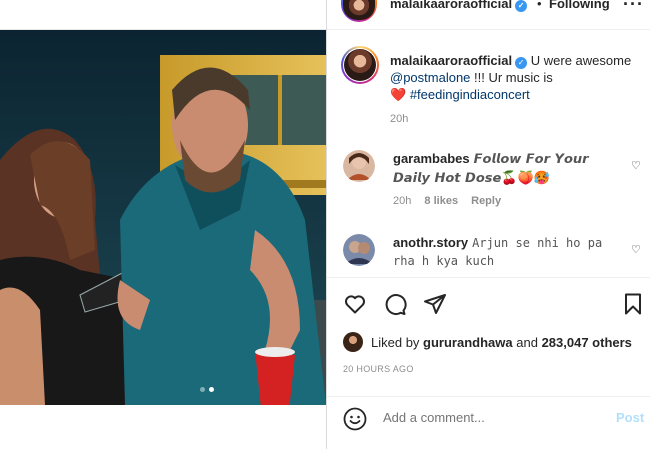  Describe the element at coordinates (630, 417) in the screenshot. I see `post-comment-button: Post` at that location.